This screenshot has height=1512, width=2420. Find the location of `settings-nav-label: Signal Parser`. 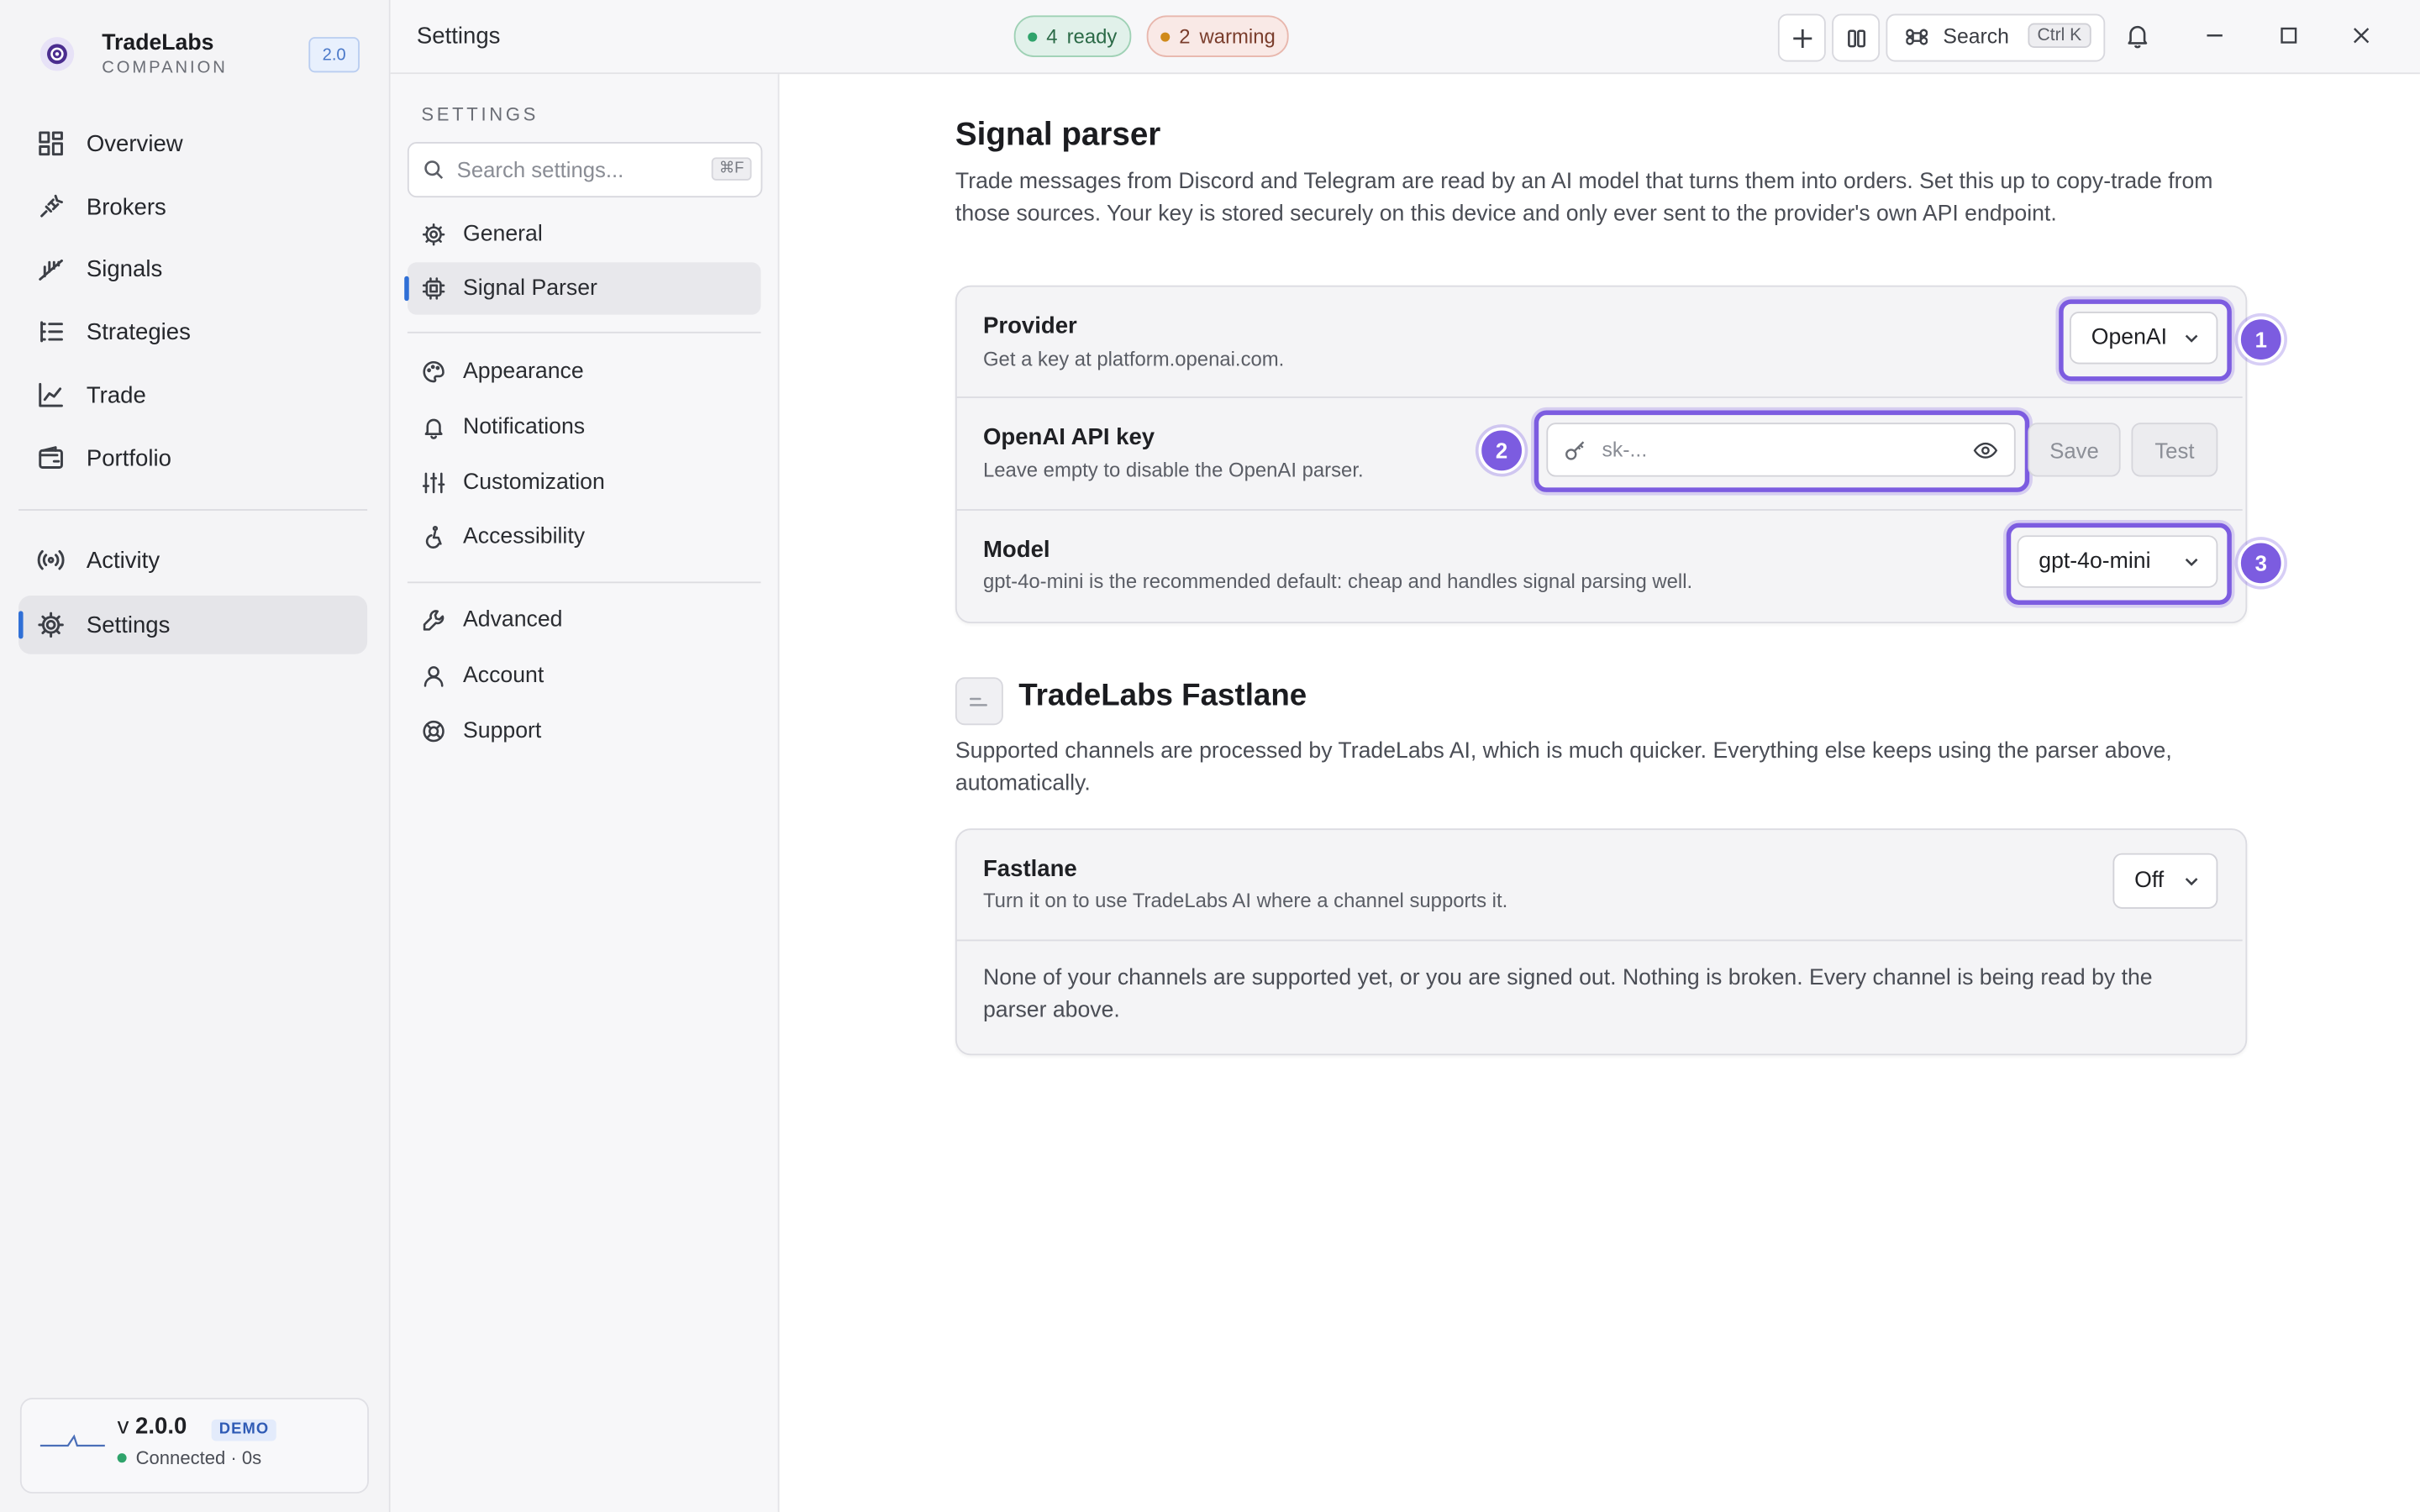

settings-nav-label: Signal Parser is located at coordinates (530, 289).